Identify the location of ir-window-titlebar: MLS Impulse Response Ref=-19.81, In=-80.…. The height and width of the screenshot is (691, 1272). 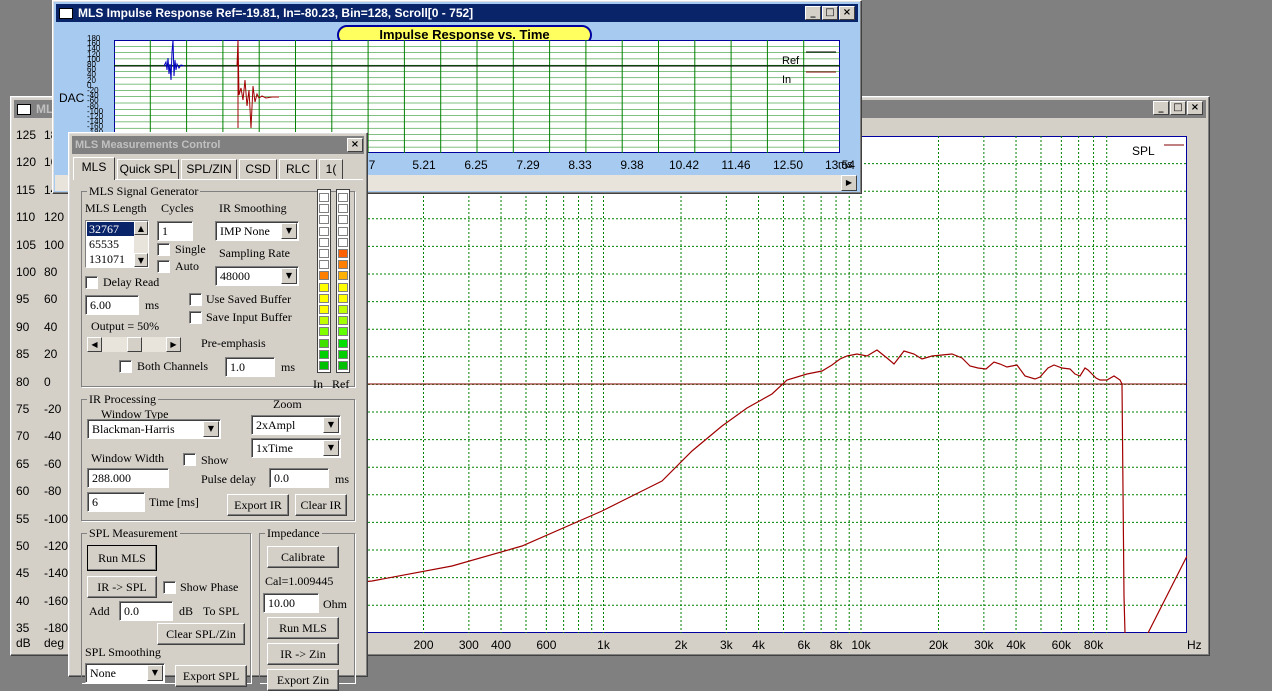
(457, 13).